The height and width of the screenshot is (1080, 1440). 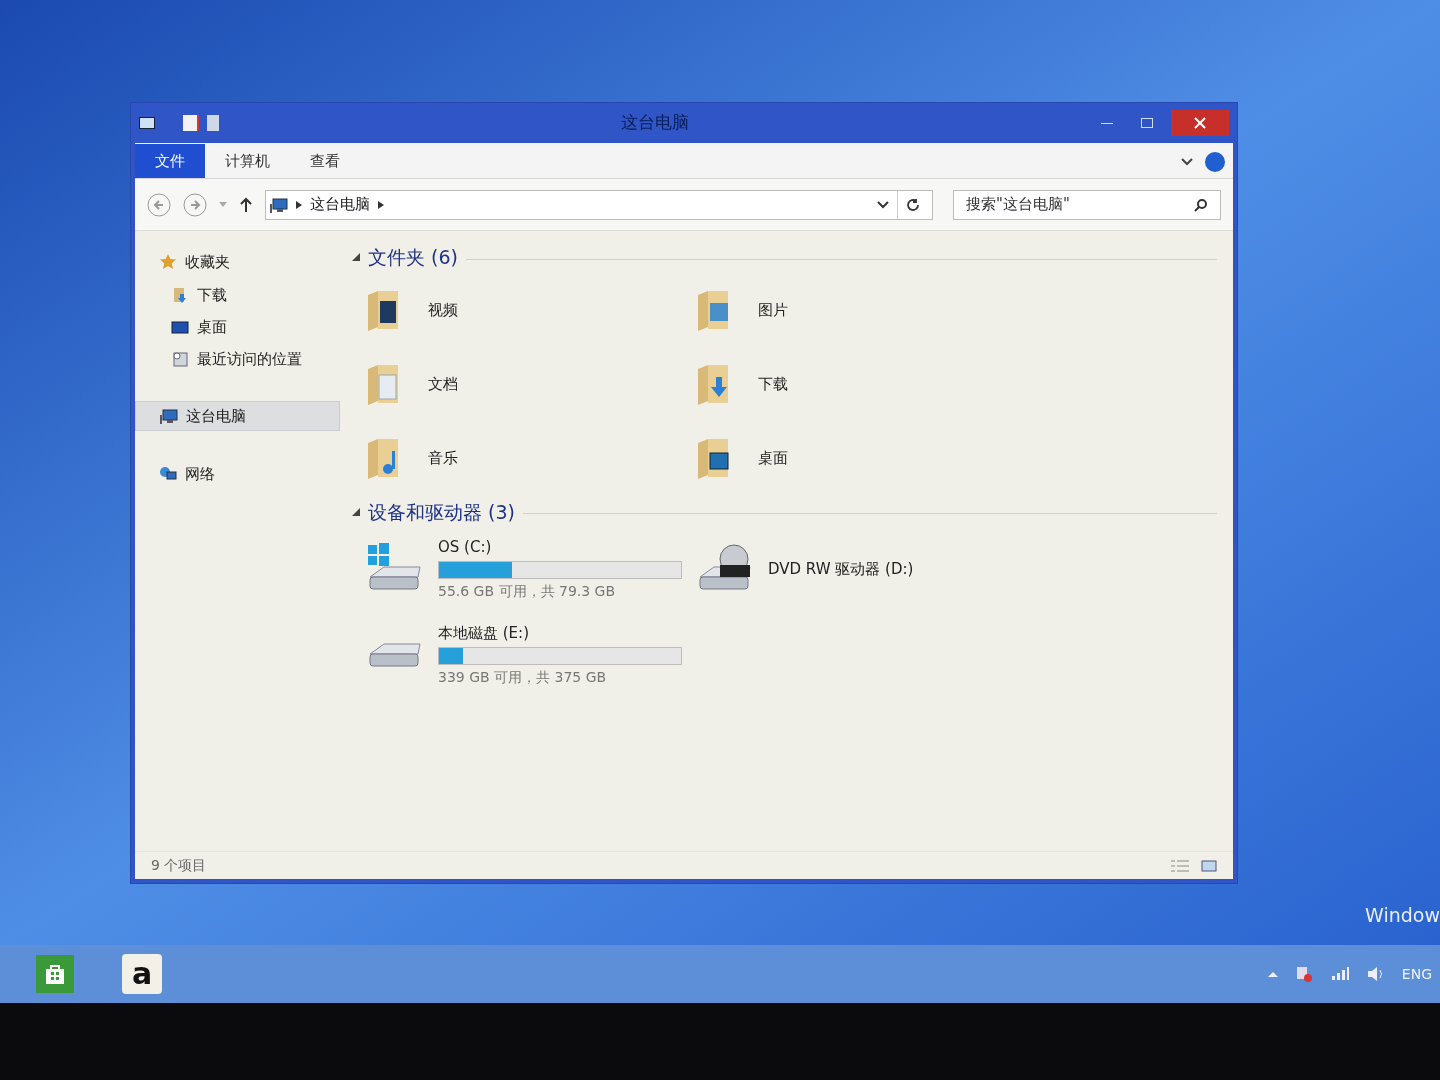 What do you see at coordinates (859, 384) in the screenshot?
I see `folder-item: 下载` at bounding box center [859, 384].